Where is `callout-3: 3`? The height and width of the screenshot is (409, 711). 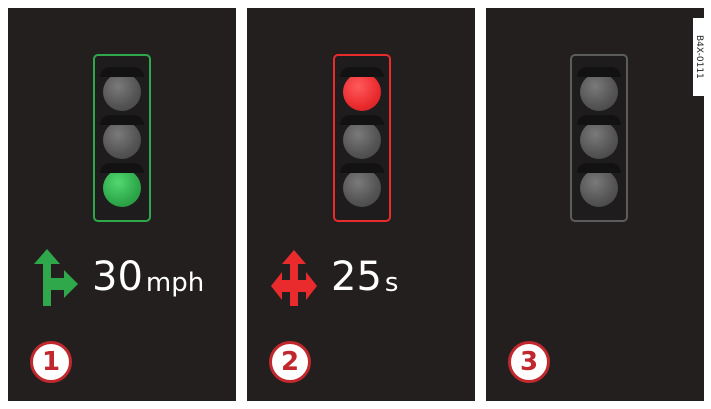
callout-3: 3 is located at coordinates (529, 362).